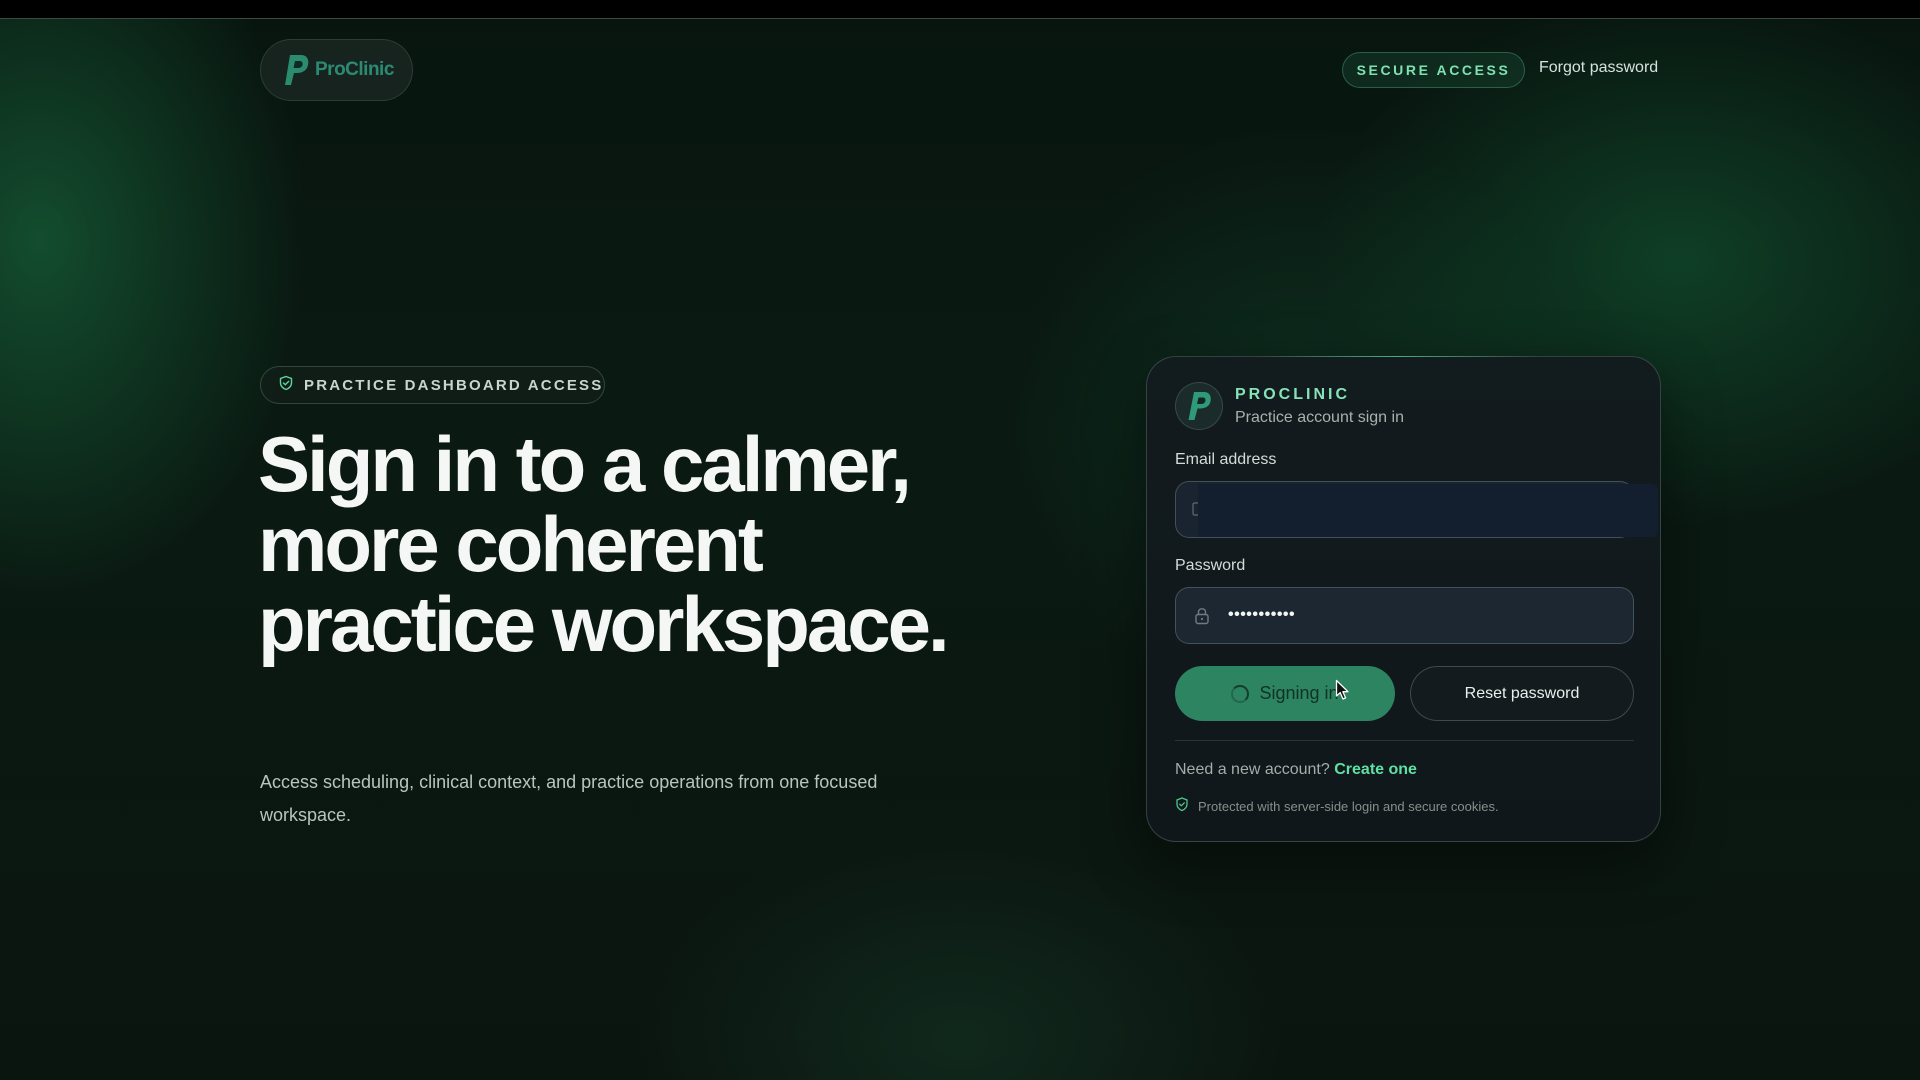 Image resolution: width=1920 pixels, height=1080 pixels. Describe the element at coordinates (1319, 417) in the screenshot. I see `card-brand-subtitle: Practice account sign in` at that location.